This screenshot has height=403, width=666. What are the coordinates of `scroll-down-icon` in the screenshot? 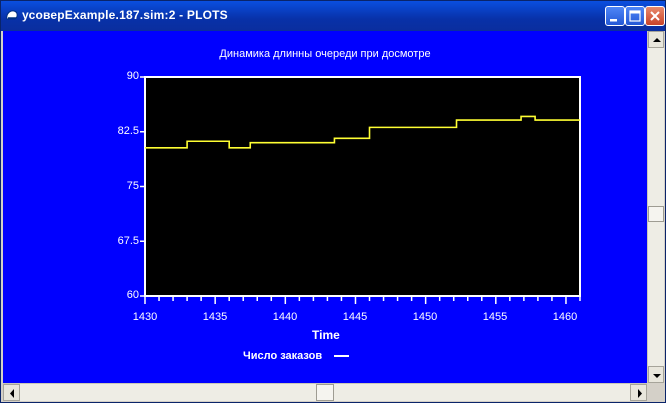 It's located at (657, 376).